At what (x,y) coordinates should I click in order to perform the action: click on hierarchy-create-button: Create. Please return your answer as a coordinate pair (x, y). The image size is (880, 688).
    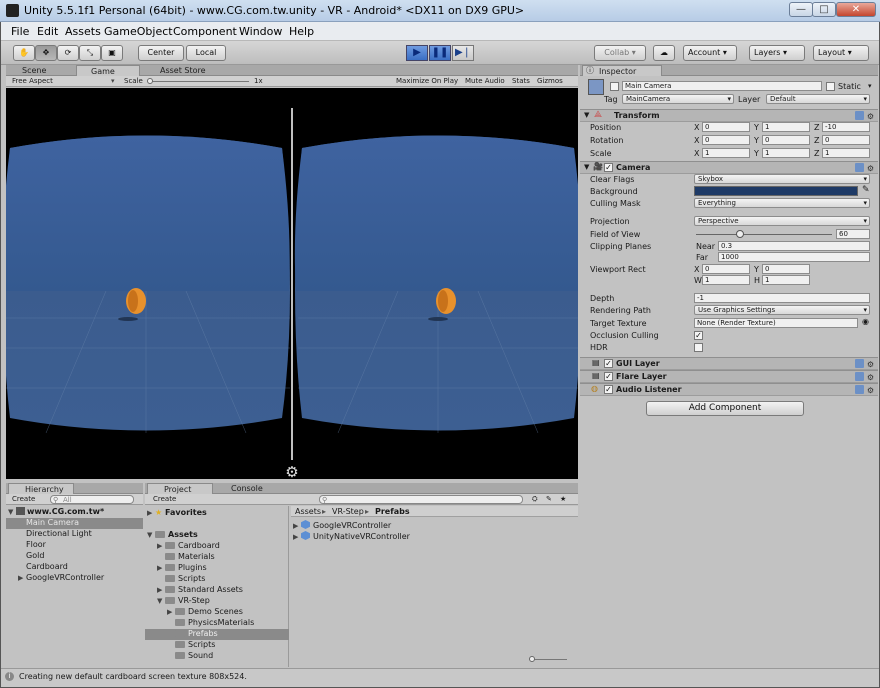
    Looking at the image, I should click on (23, 499).